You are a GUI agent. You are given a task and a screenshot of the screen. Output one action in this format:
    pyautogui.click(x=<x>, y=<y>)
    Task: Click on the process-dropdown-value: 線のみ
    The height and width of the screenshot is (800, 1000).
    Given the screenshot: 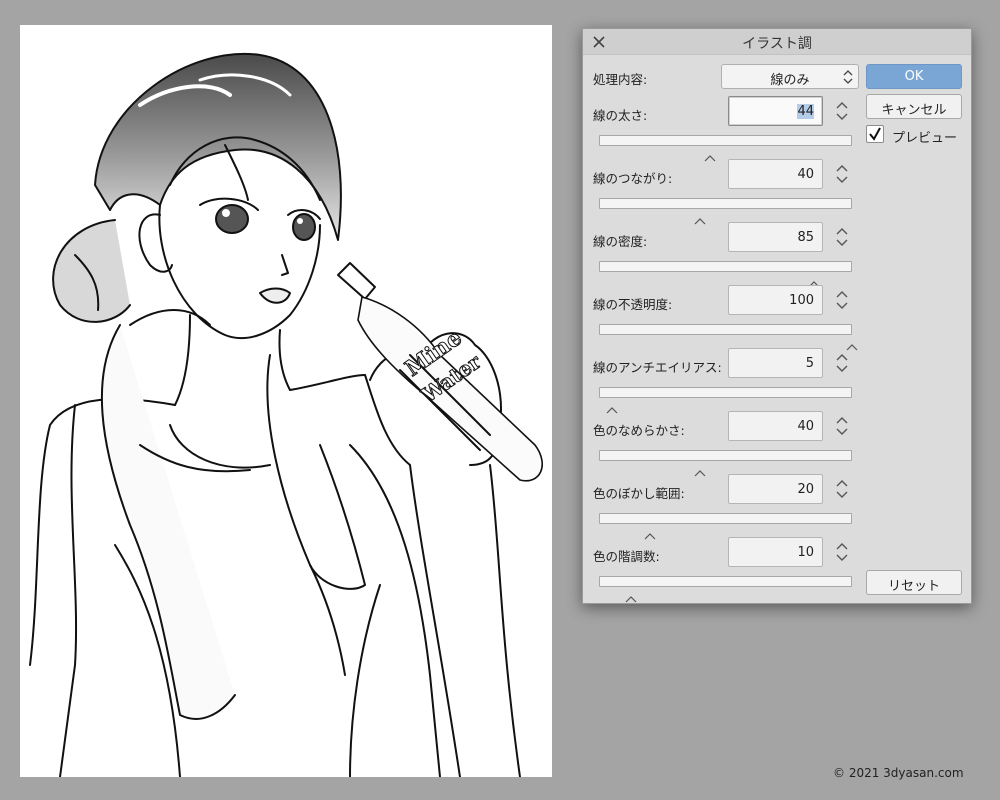 What is the action you would take?
    pyautogui.click(x=790, y=80)
    